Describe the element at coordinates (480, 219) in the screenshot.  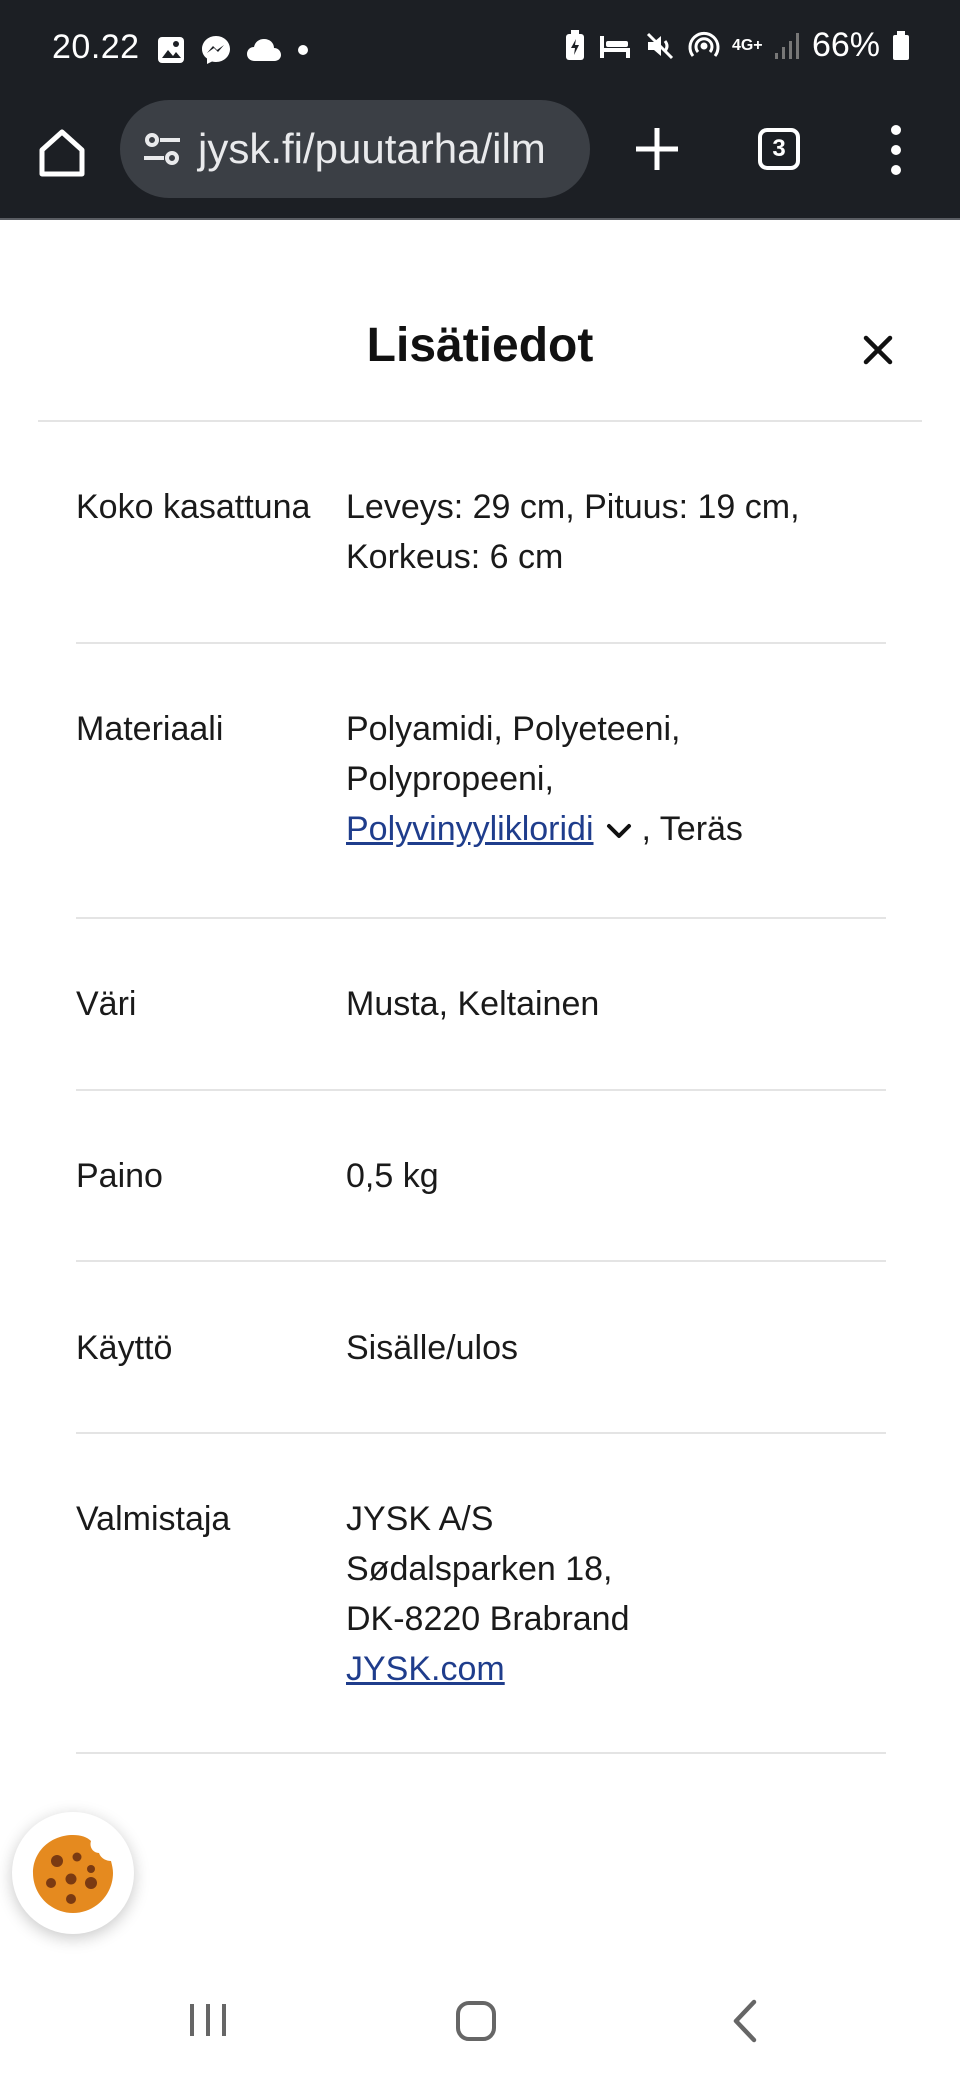
I see `chrome-divider` at that location.